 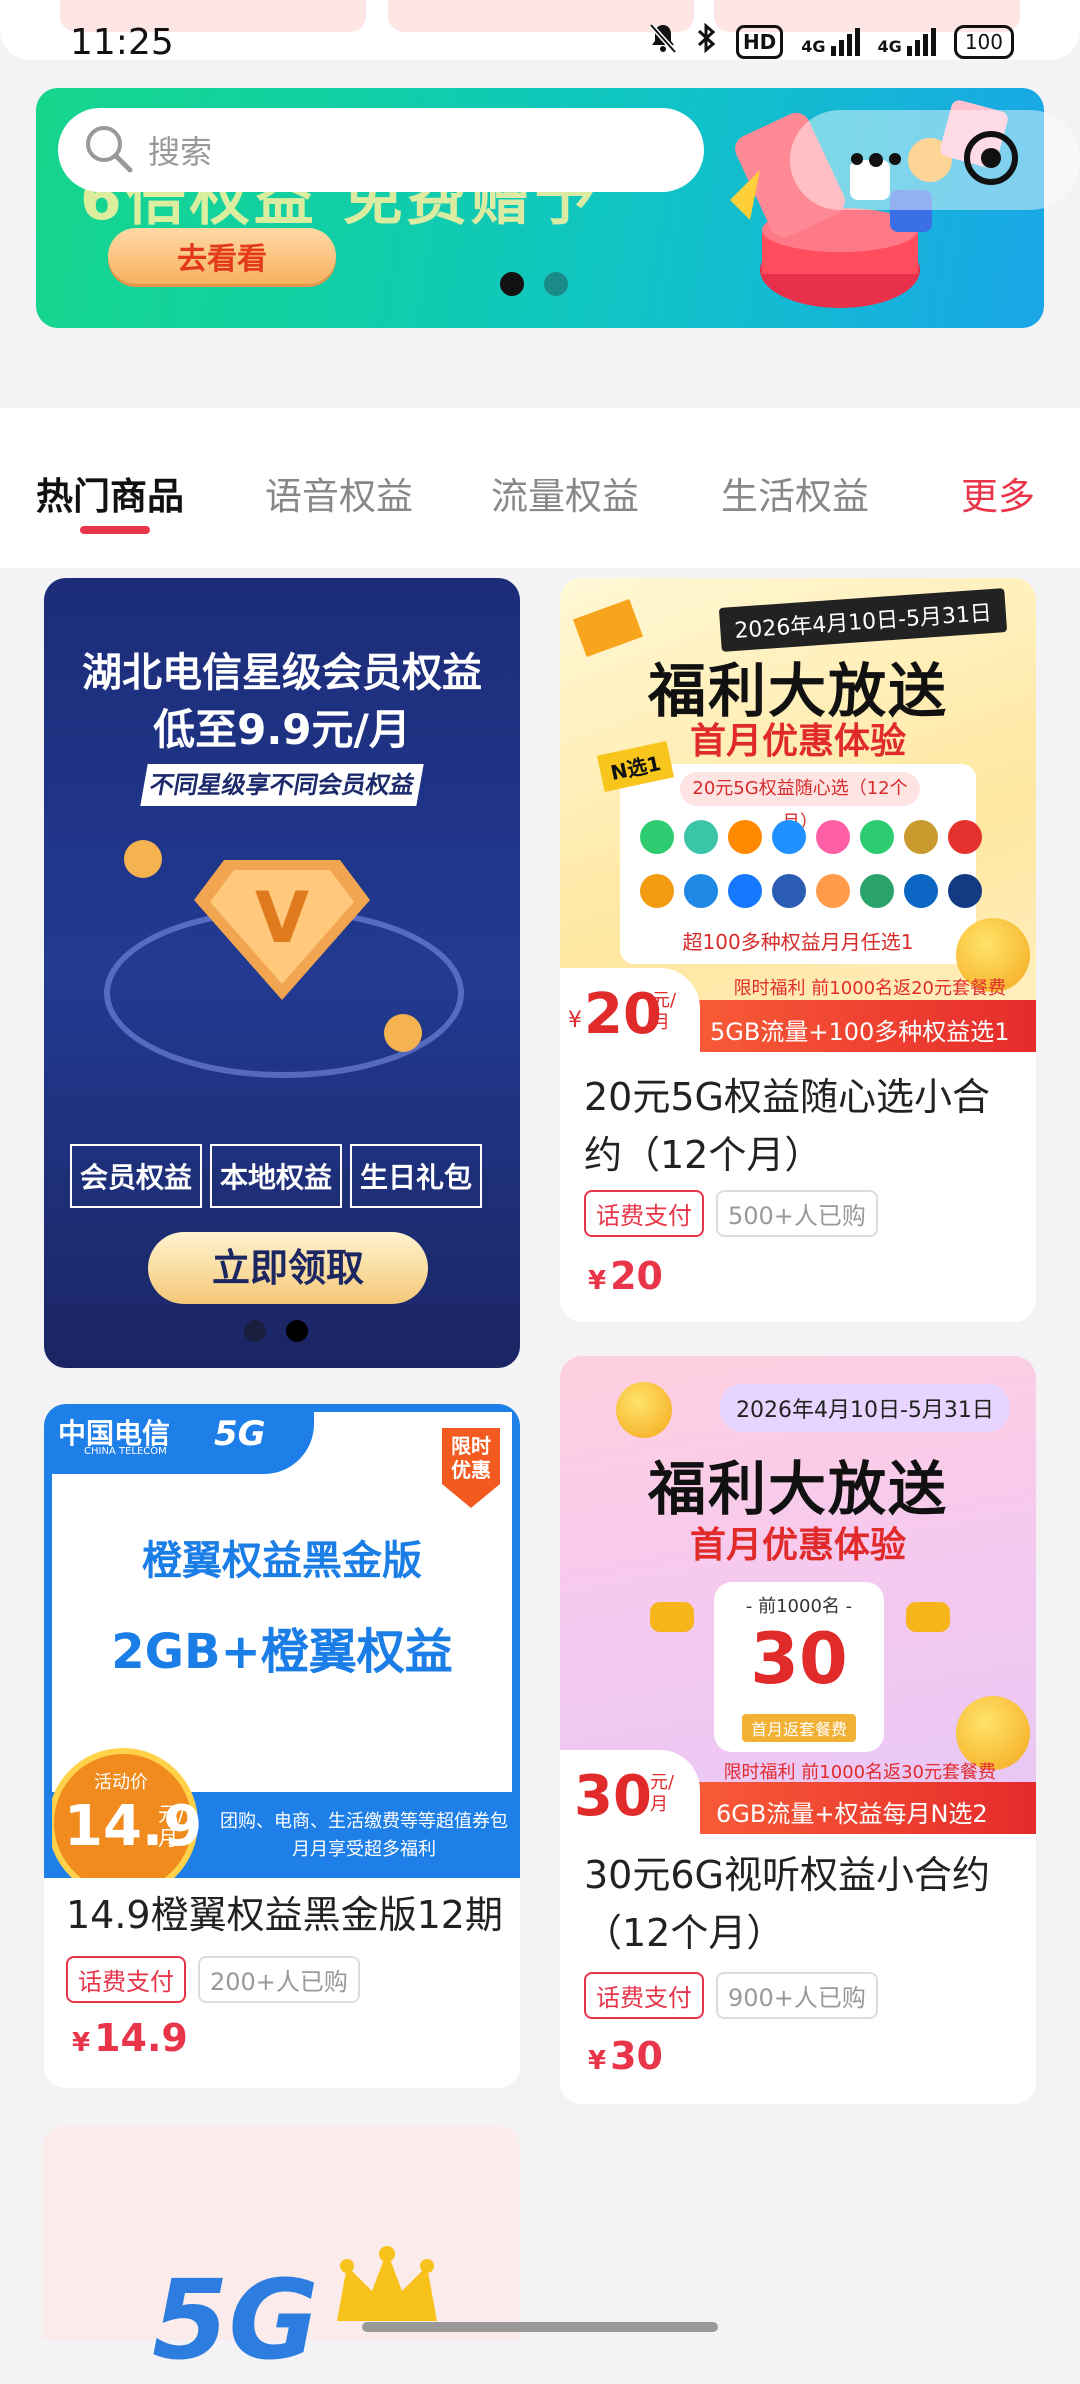 What do you see at coordinates (222, 256) in the screenshot?
I see `go-see-button: 去看看` at bounding box center [222, 256].